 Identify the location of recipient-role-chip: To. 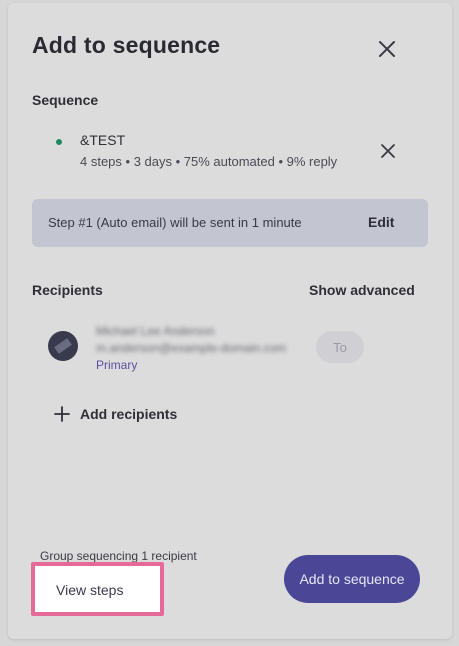
(340, 347).